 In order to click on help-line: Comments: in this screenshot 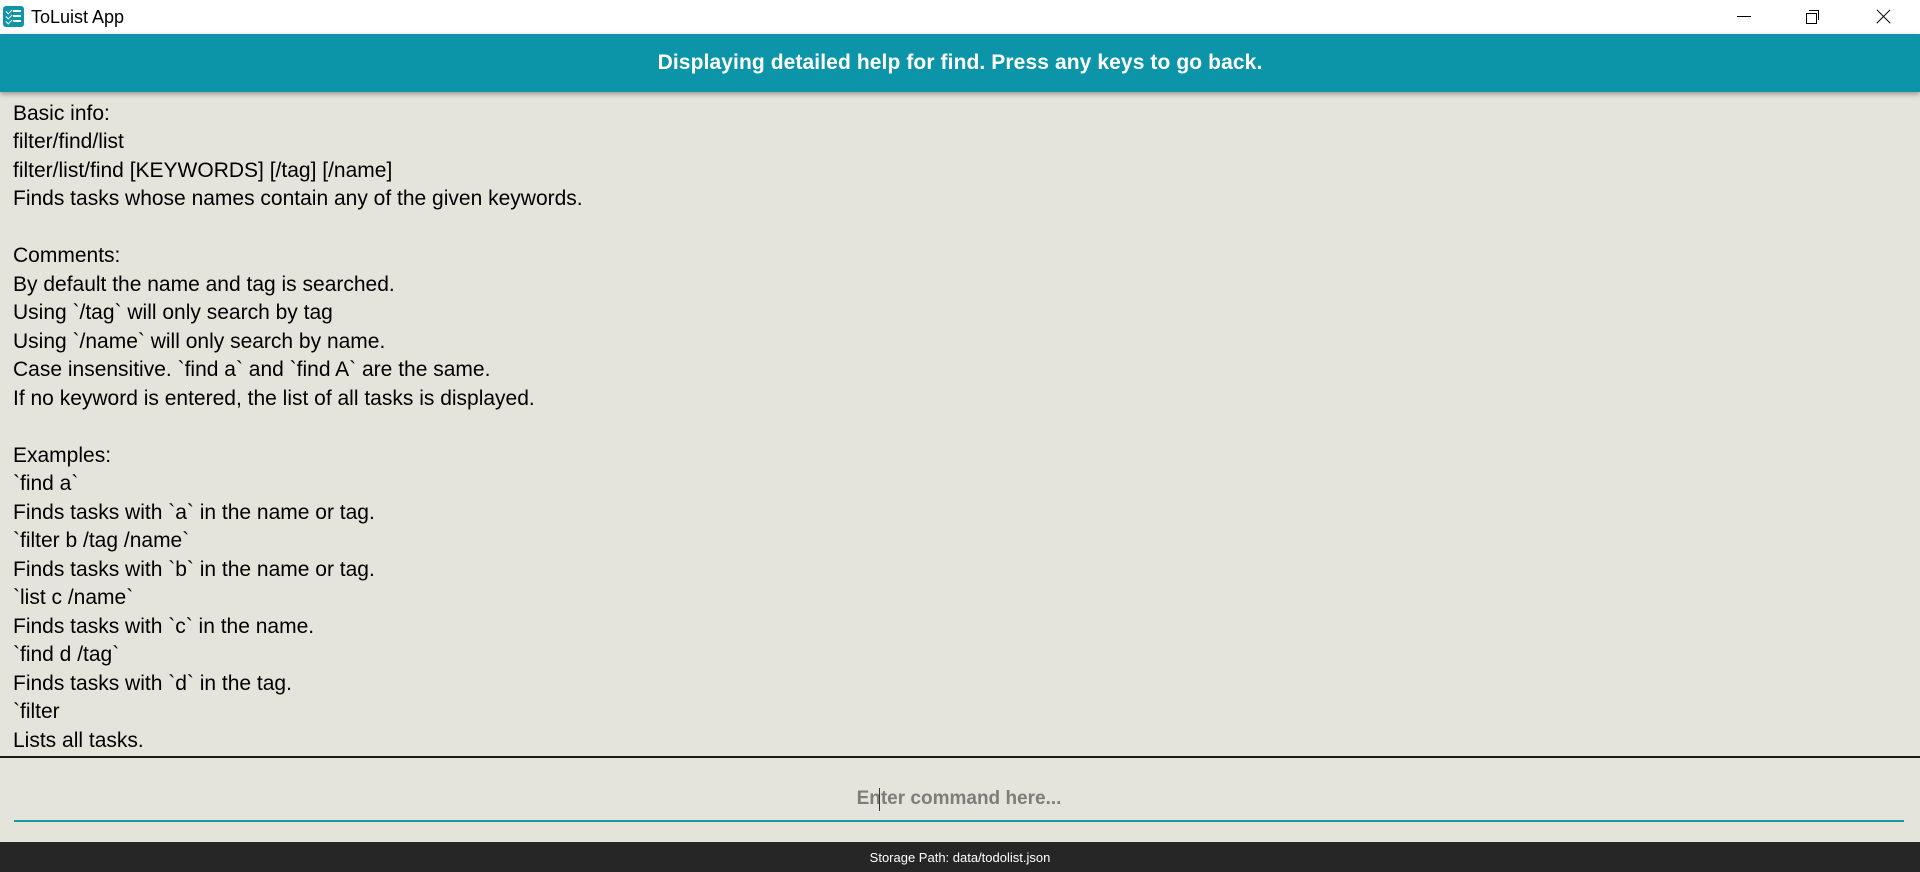, I will do `click(67, 255)`.